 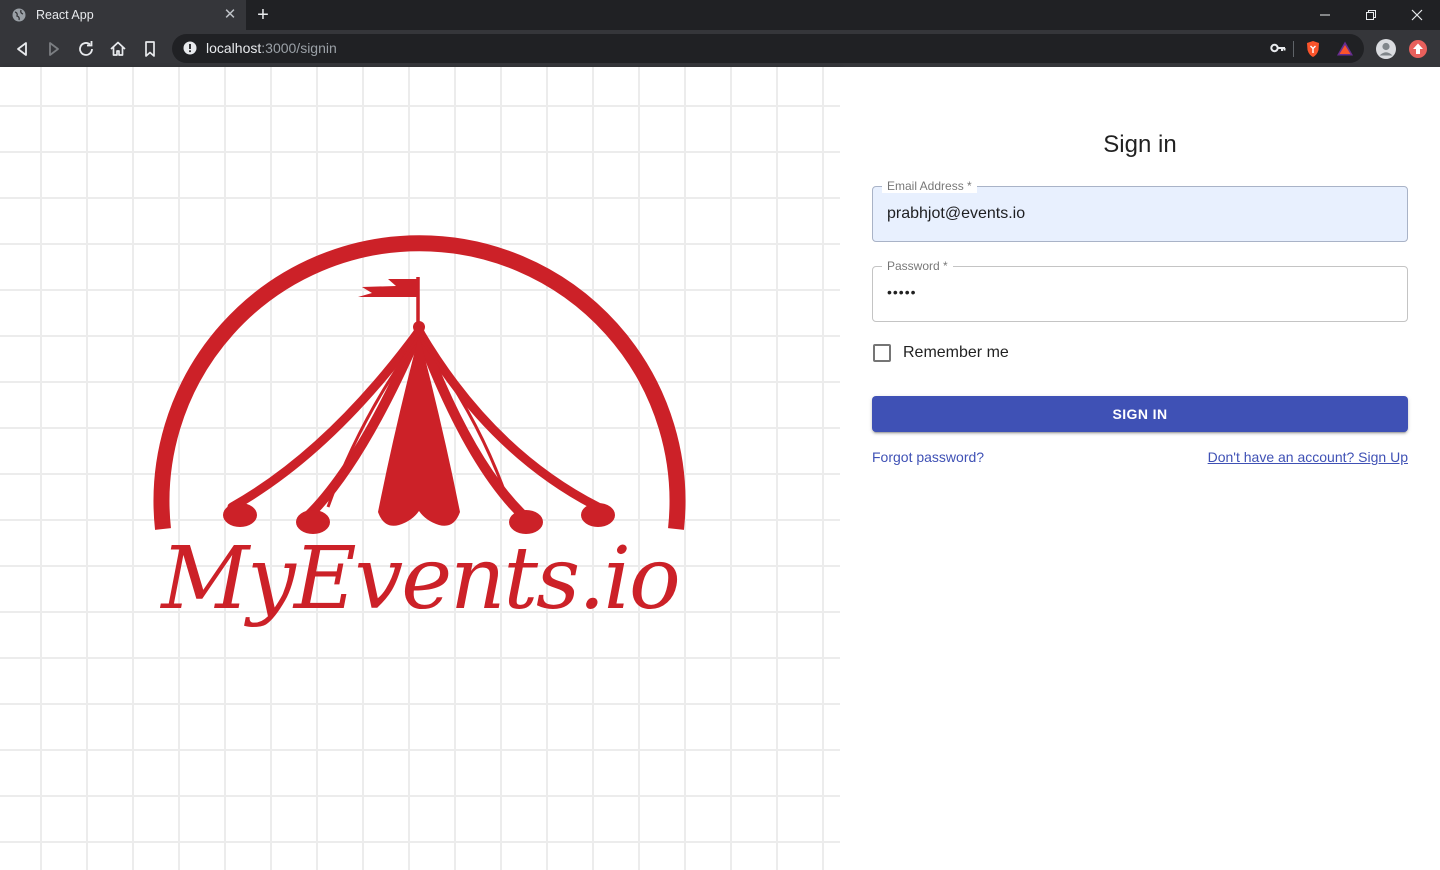 I want to click on email-field: Email Address *, so click(x=1140, y=210).